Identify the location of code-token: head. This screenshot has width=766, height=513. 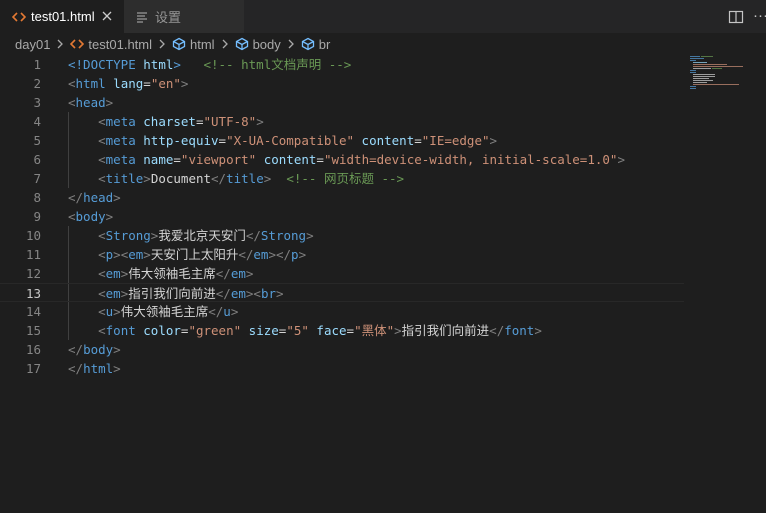
(98, 197).